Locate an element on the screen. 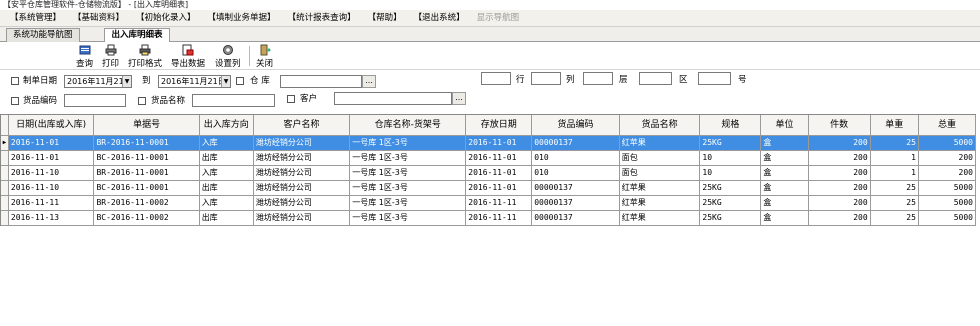 The height and width of the screenshot is (326, 980). col-input is located at coordinates (546, 78).